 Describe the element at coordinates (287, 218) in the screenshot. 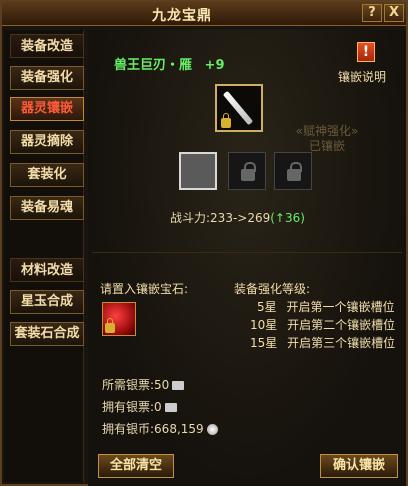

I see `power-gain: (↑36)` at that location.